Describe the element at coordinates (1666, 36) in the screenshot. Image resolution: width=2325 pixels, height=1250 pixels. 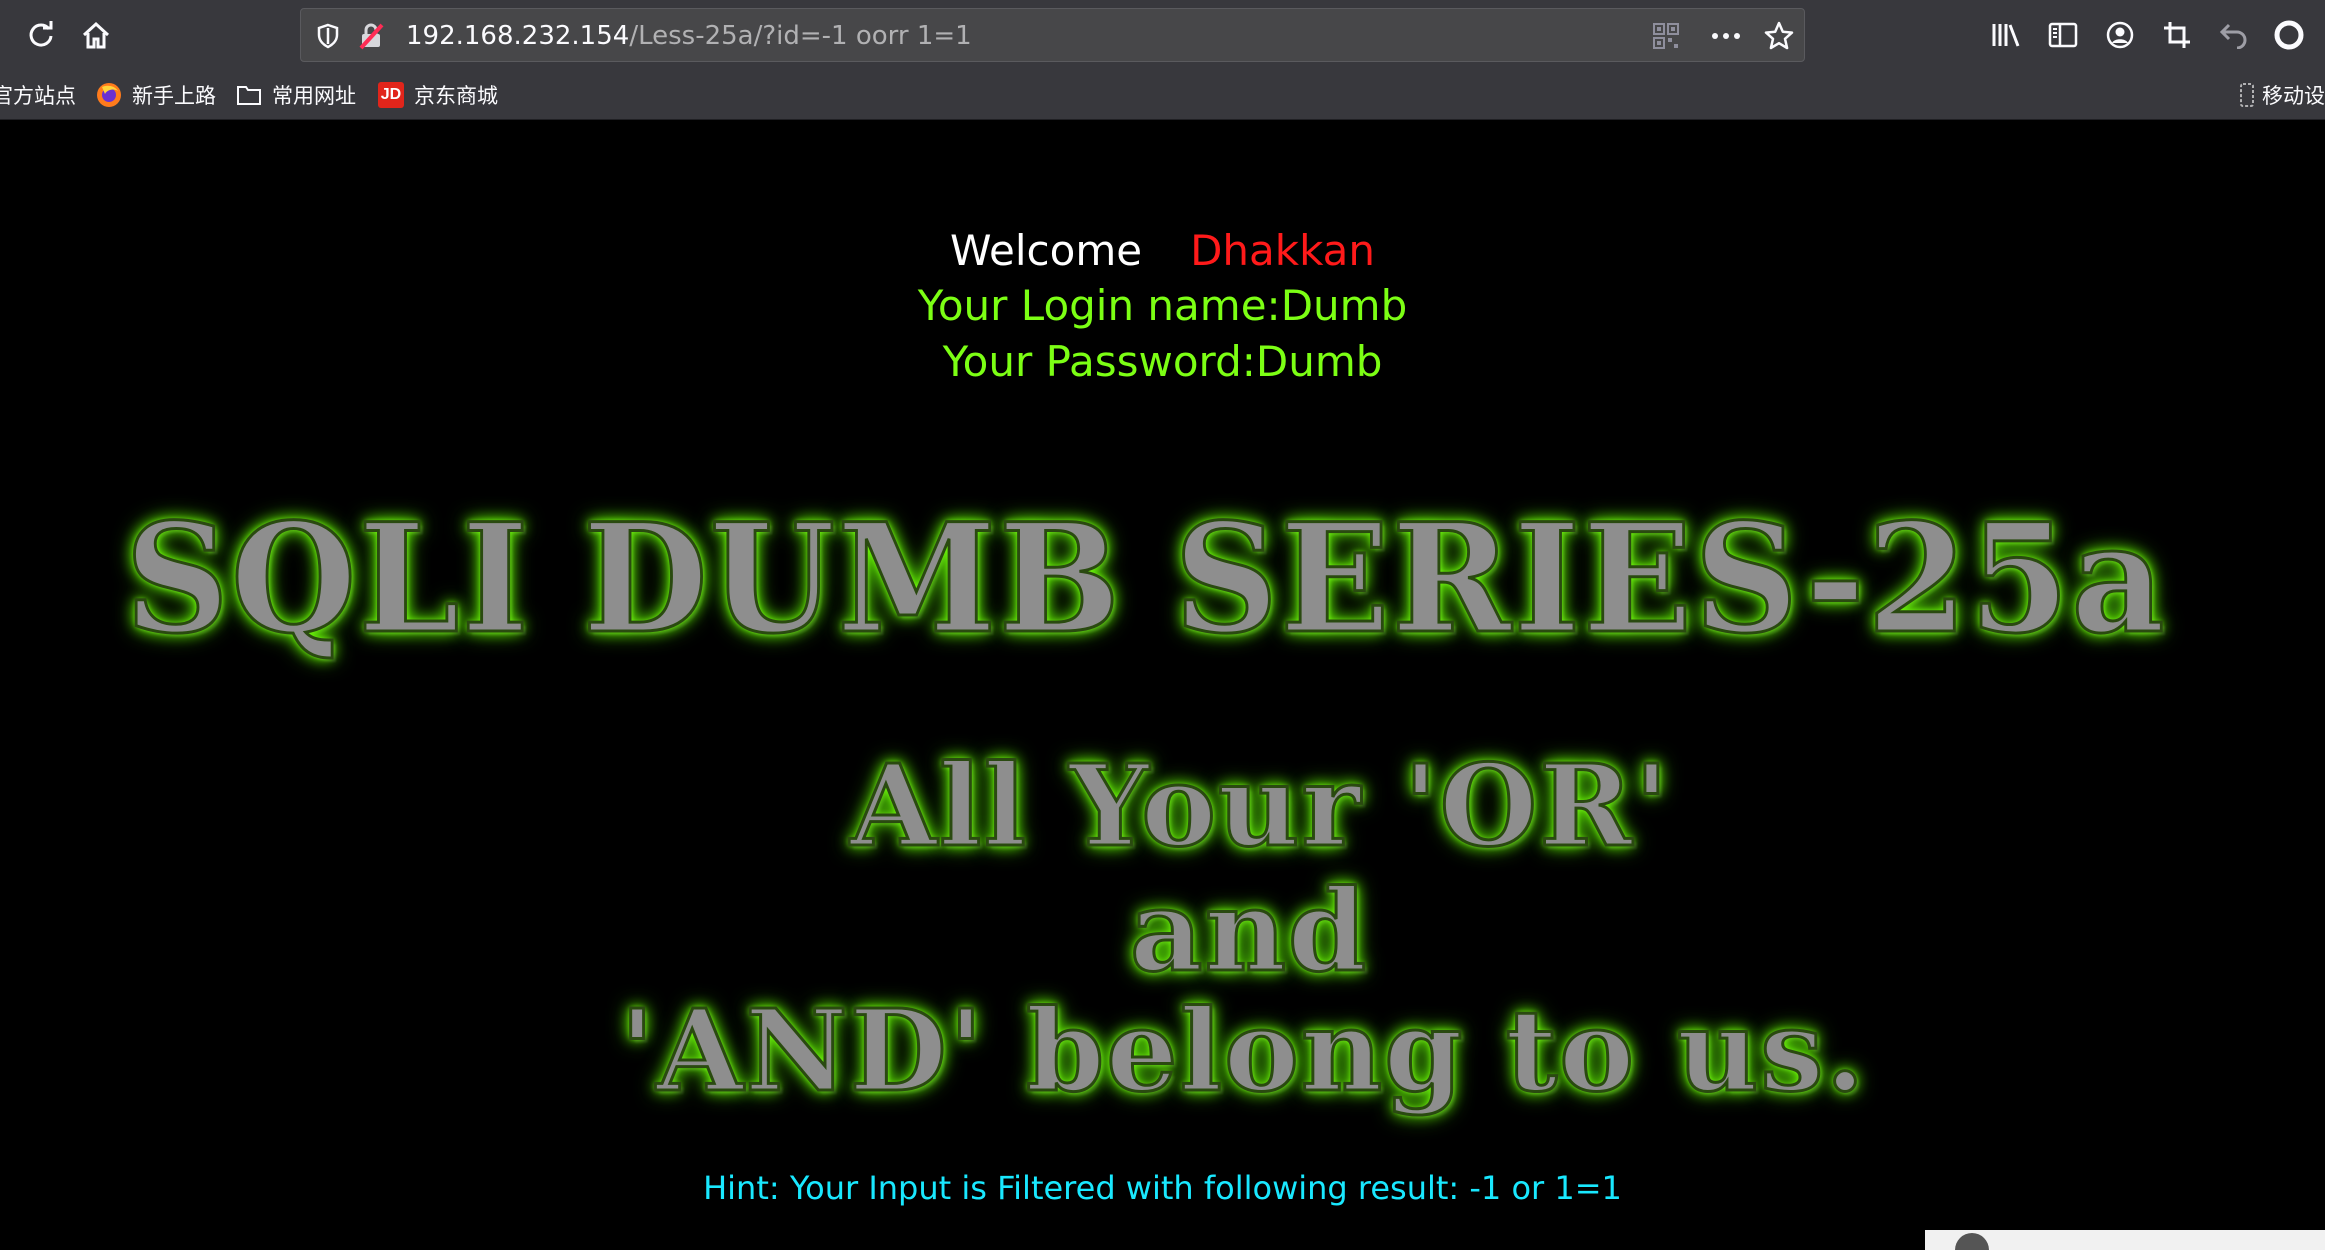
I see `qr-code-icon` at that location.